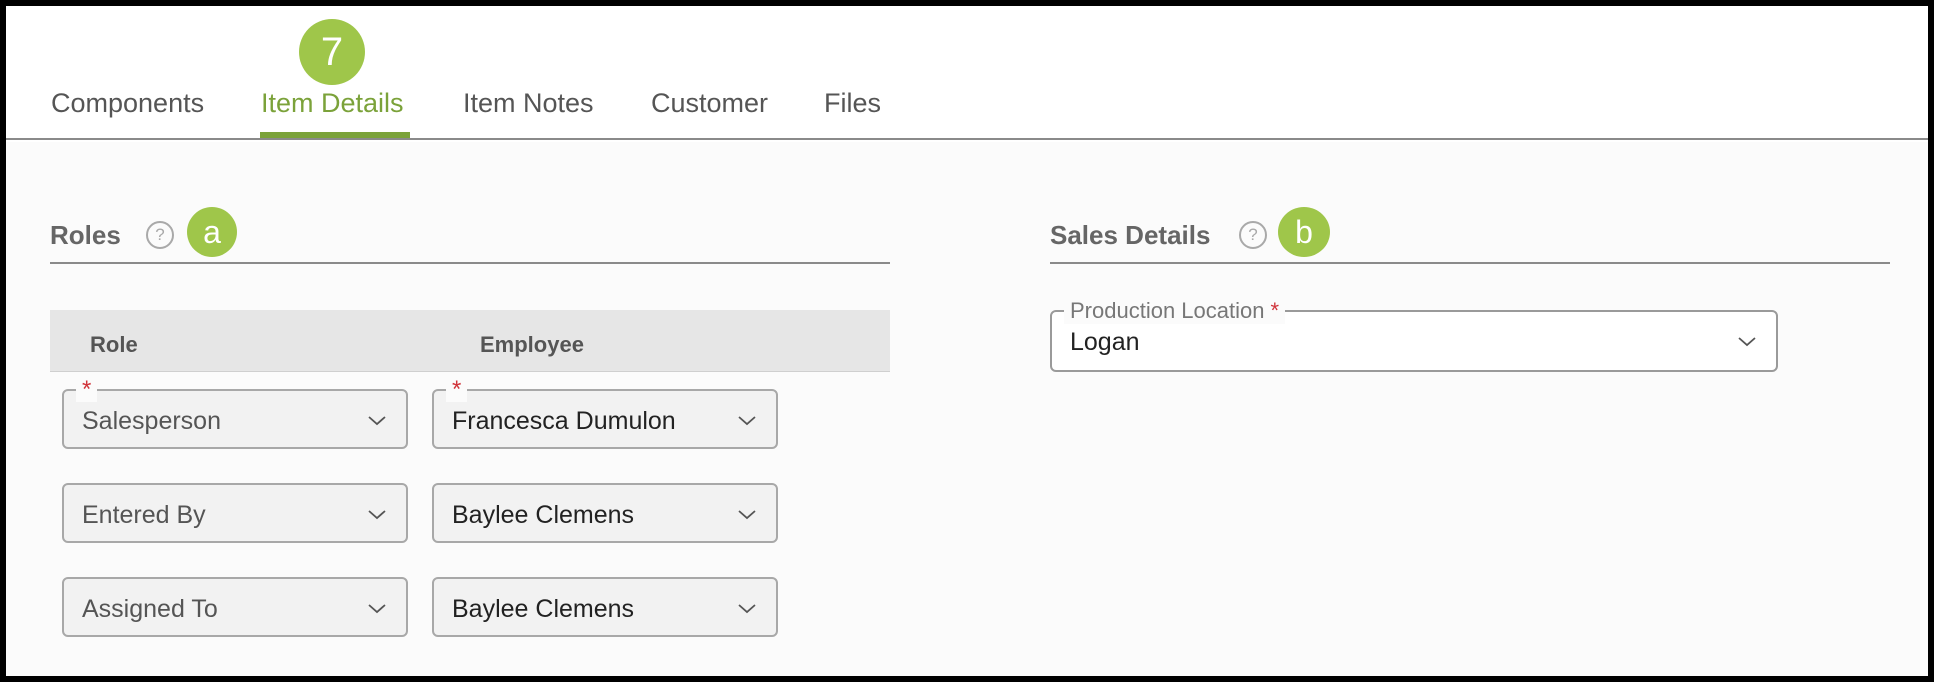 The image size is (1934, 682). Describe the element at coordinates (470, 263) in the screenshot. I see `roles-divider` at that location.